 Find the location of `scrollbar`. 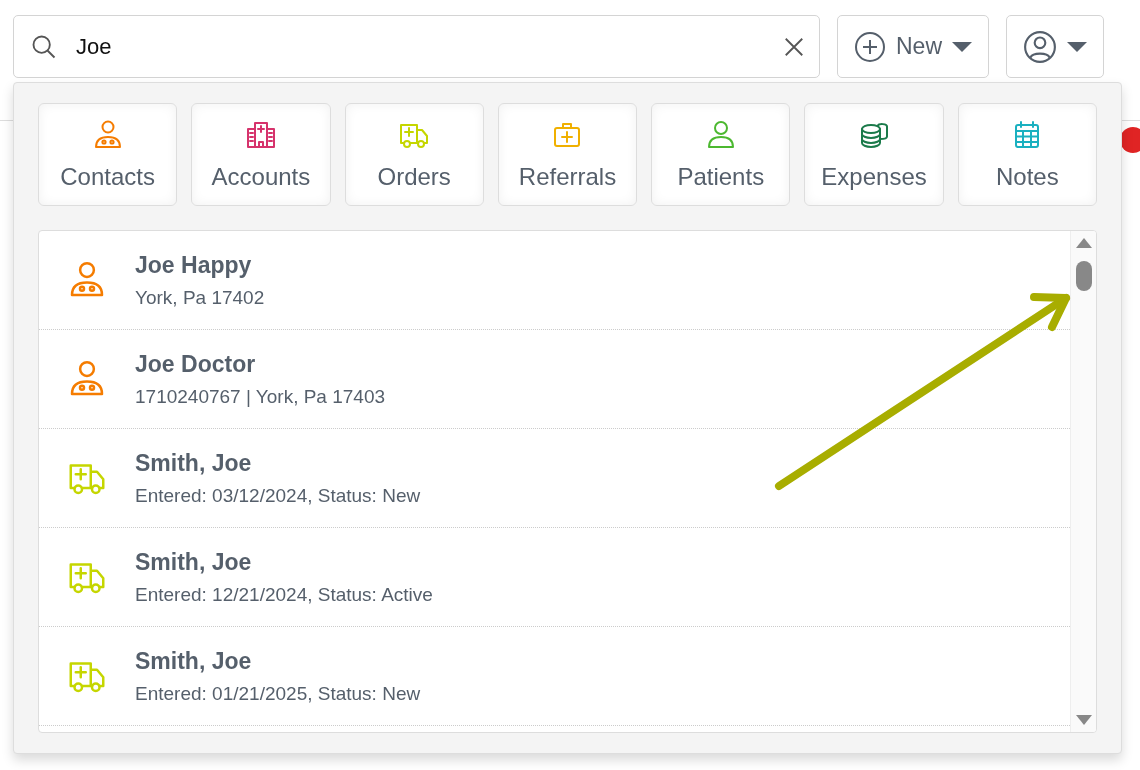

scrollbar is located at coordinates (1083, 481).